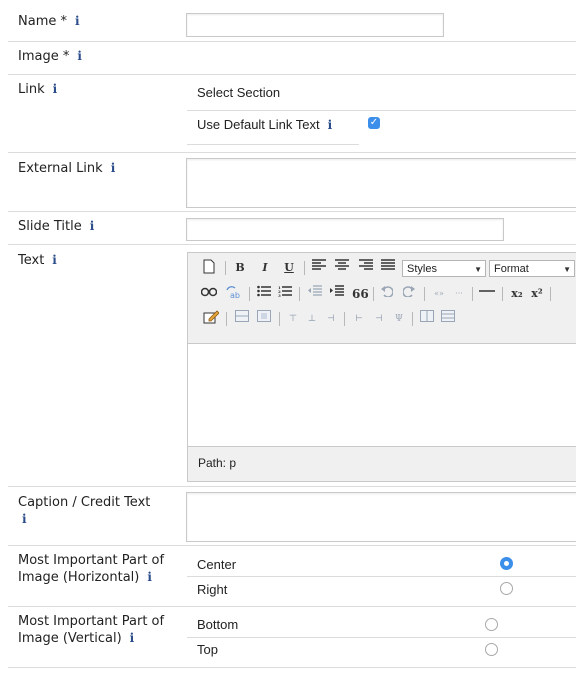 The image size is (576, 680). I want to click on text-label: Text i, so click(37, 260).